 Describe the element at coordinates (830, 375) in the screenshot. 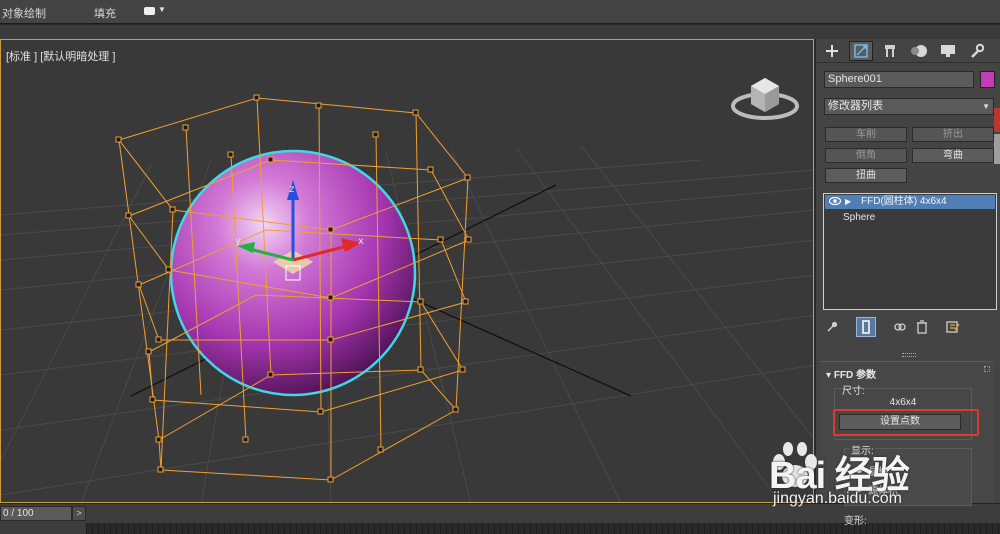

I see `collapse-arrow-icon: ▾` at that location.